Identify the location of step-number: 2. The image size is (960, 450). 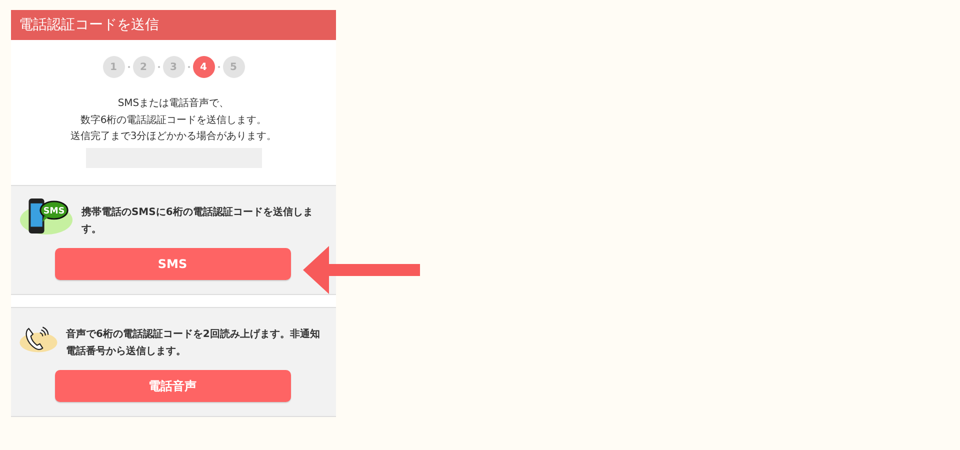
(143, 67).